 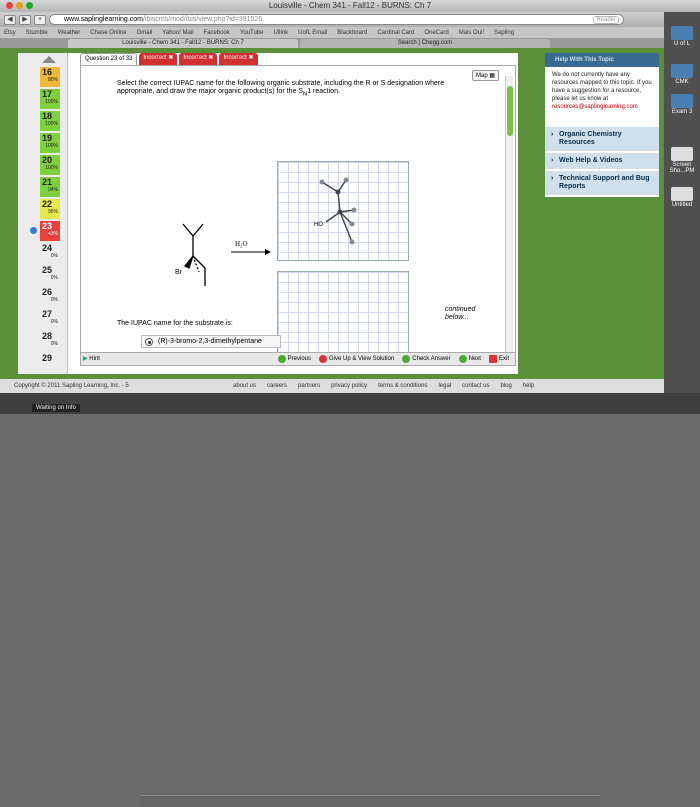 What do you see at coordinates (343, 313) in the screenshot?
I see `second-drawing-grid` at bounding box center [343, 313].